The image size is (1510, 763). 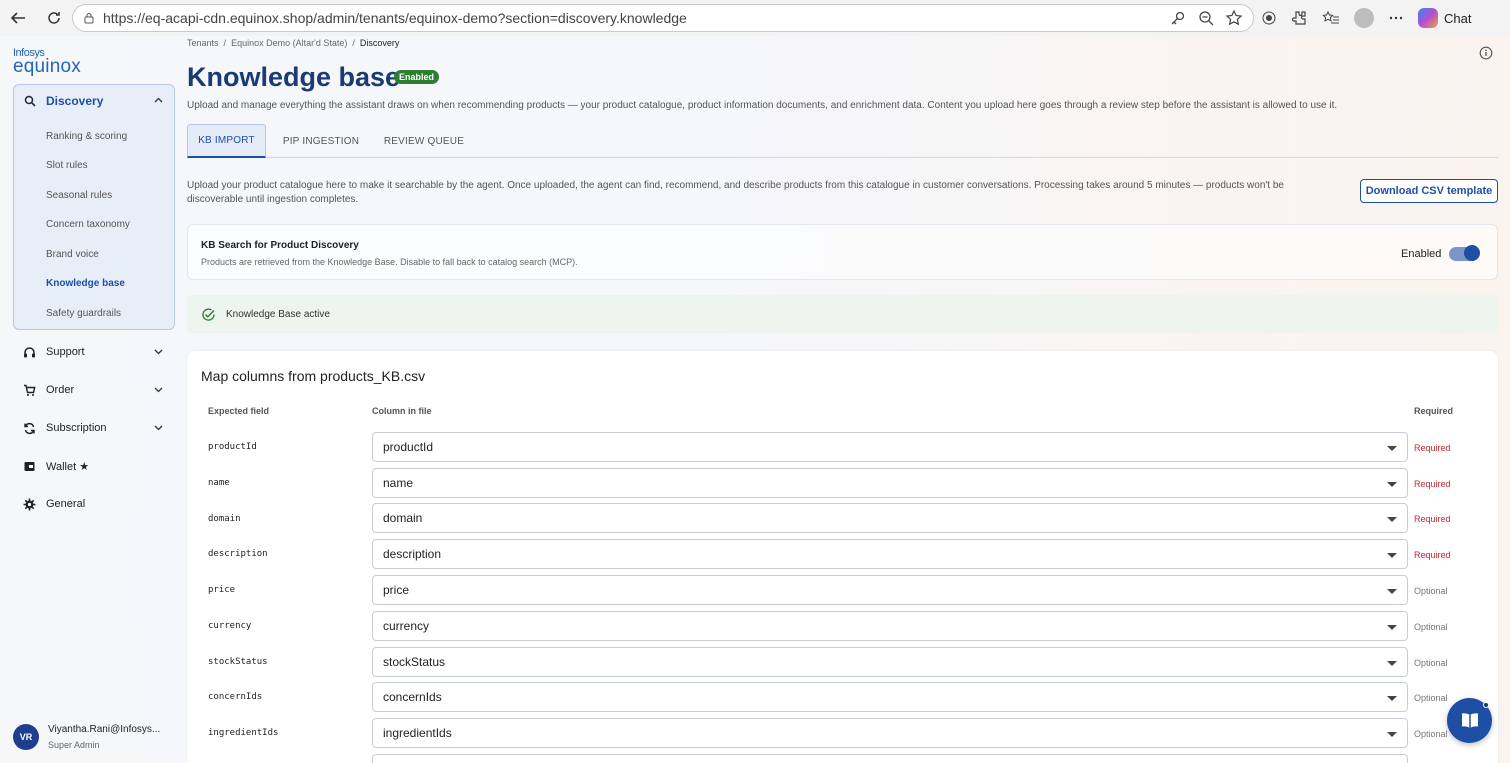 What do you see at coordinates (30, 101) in the screenshot?
I see `search-icon` at bounding box center [30, 101].